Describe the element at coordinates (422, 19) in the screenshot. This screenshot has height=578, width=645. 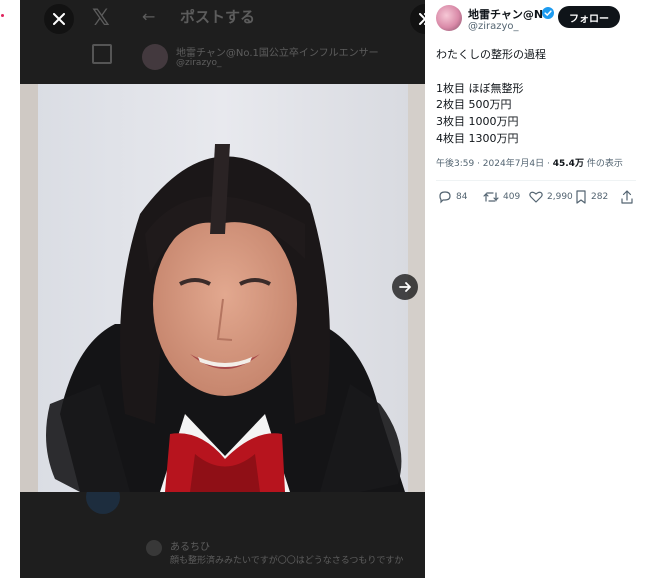
I see `expand-icon` at that location.